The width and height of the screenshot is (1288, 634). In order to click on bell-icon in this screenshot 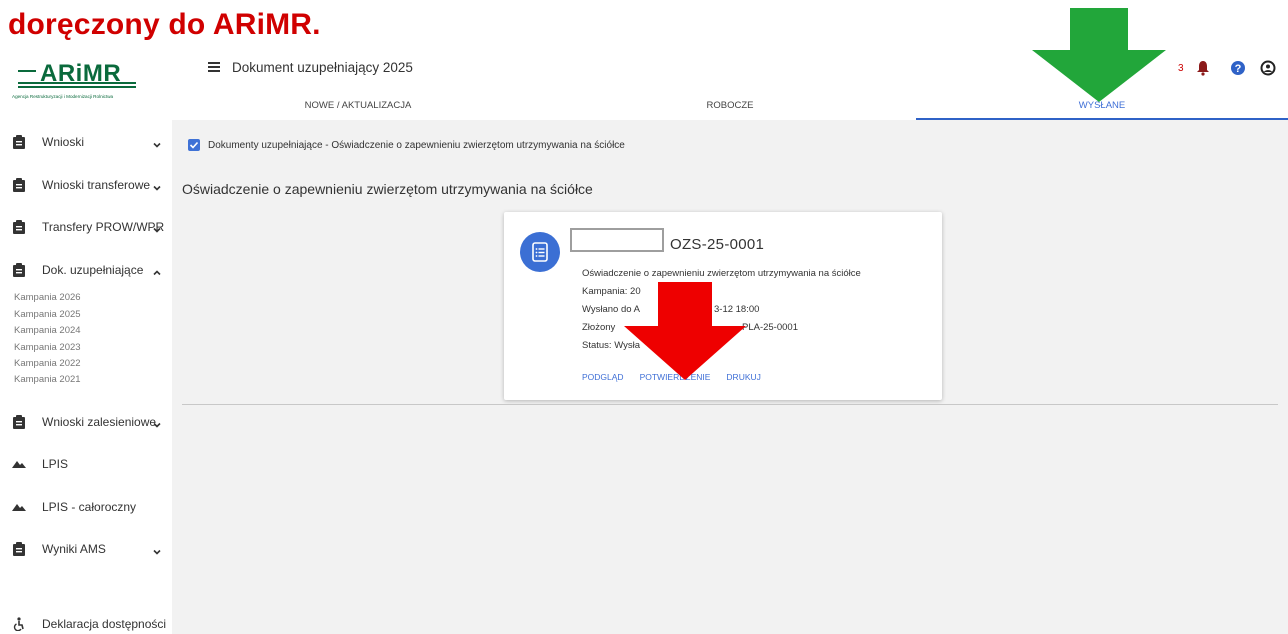, I will do `click(1204, 68)`.